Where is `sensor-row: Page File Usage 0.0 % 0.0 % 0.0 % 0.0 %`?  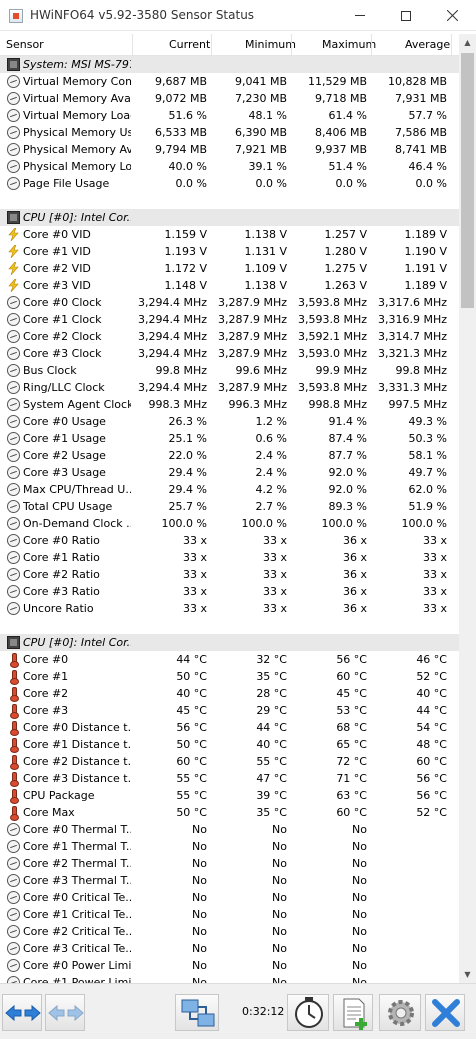
sensor-row: Page File Usage 0.0 % 0.0 % 0.0 % 0.0 % is located at coordinates (229, 183).